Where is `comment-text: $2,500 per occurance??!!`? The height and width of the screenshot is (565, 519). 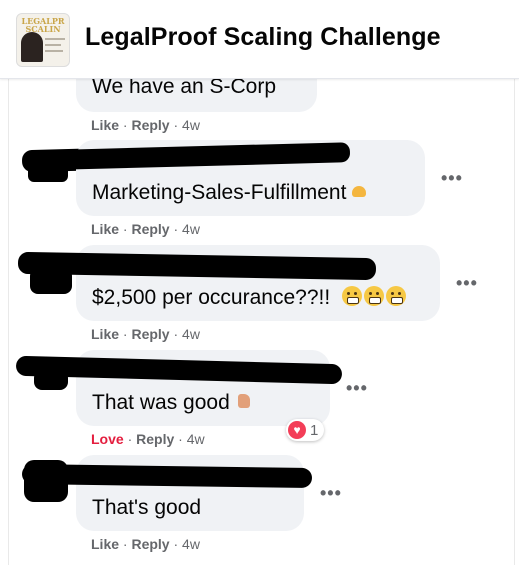
comment-text: $2,500 per occurance??!! is located at coordinates (249, 298).